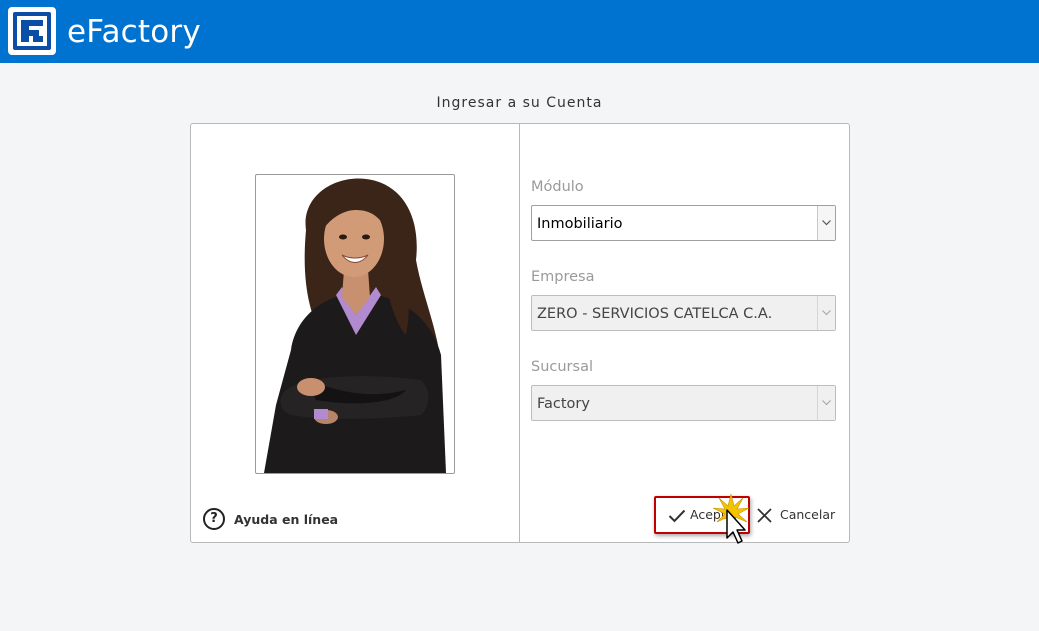 This screenshot has width=1039, height=631. Describe the element at coordinates (214, 519) in the screenshot. I see `help-circle-icon: ?` at that location.